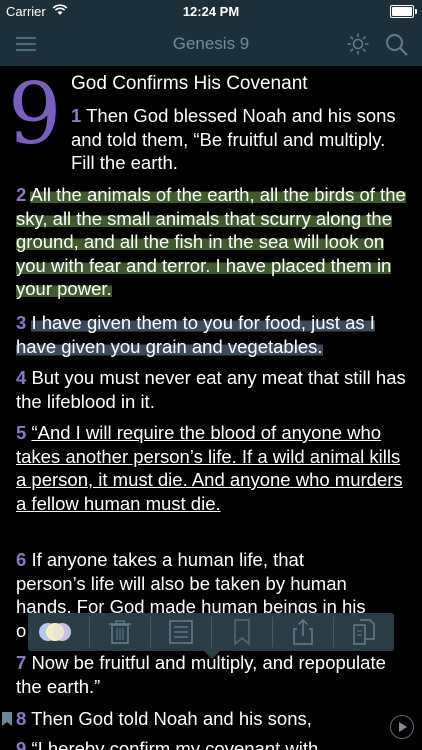  I want to click on bookmark-icon, so click(242, 632).